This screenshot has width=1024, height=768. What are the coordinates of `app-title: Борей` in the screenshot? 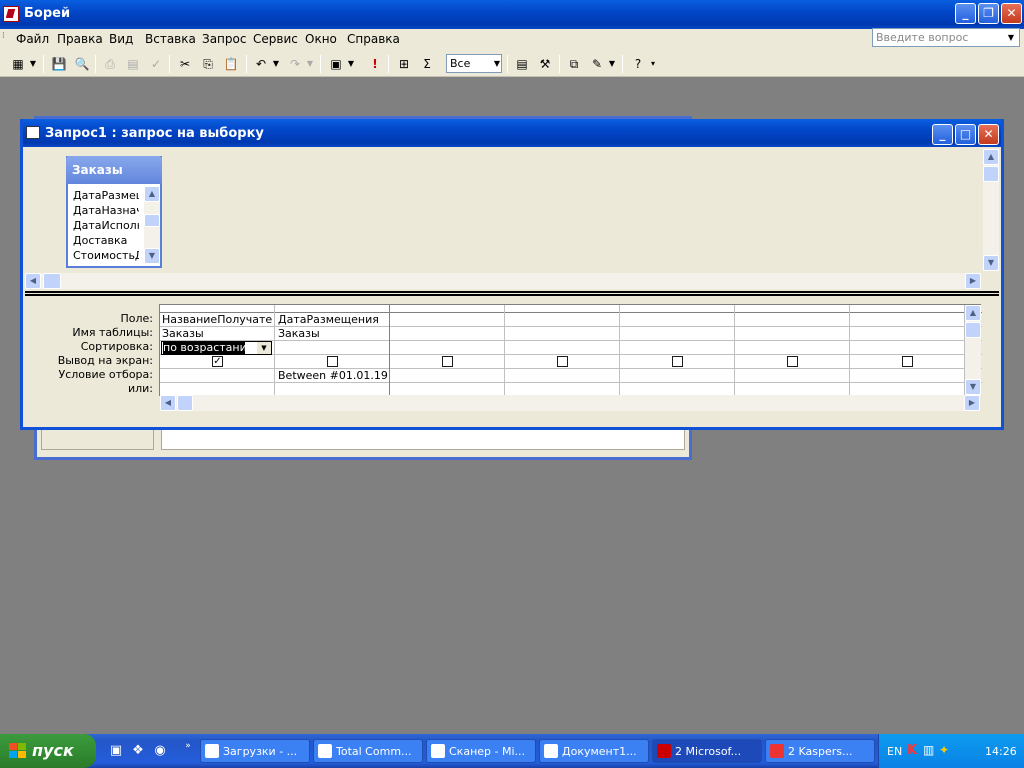 It's located at (47, 13).